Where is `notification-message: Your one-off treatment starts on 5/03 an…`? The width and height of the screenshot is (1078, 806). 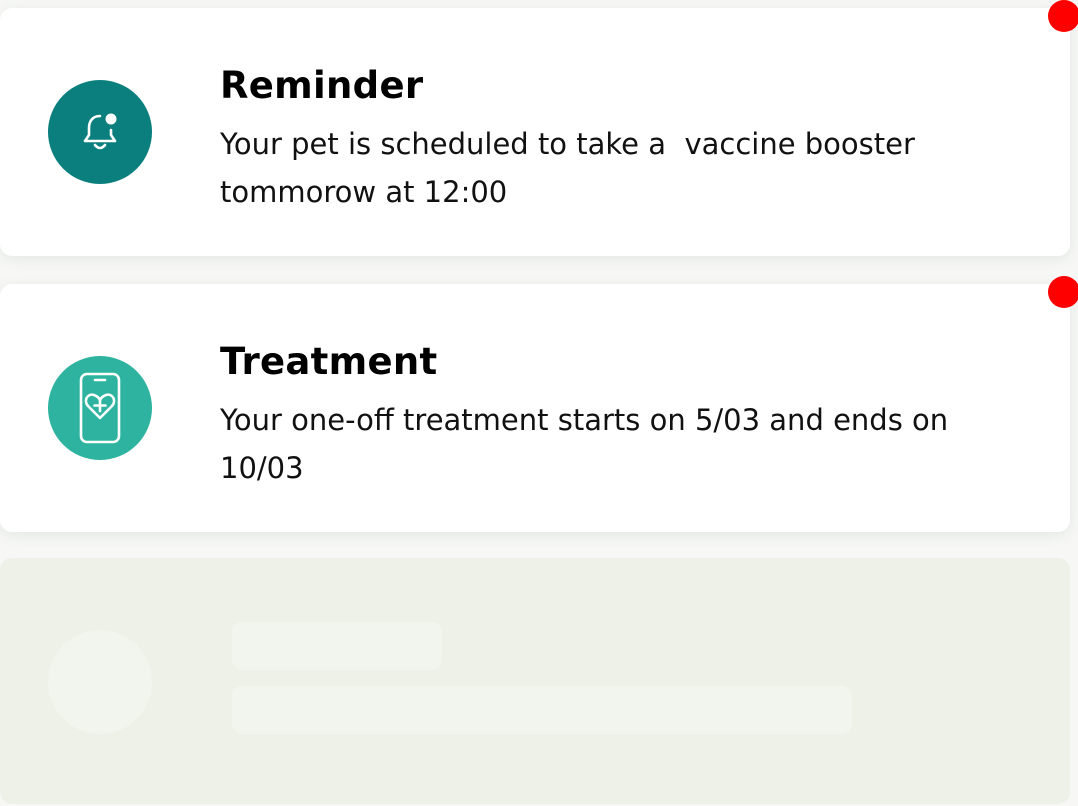 notification-message: Your one-off treatment starts on 5/03 an… is located at coordinates (589, 444).